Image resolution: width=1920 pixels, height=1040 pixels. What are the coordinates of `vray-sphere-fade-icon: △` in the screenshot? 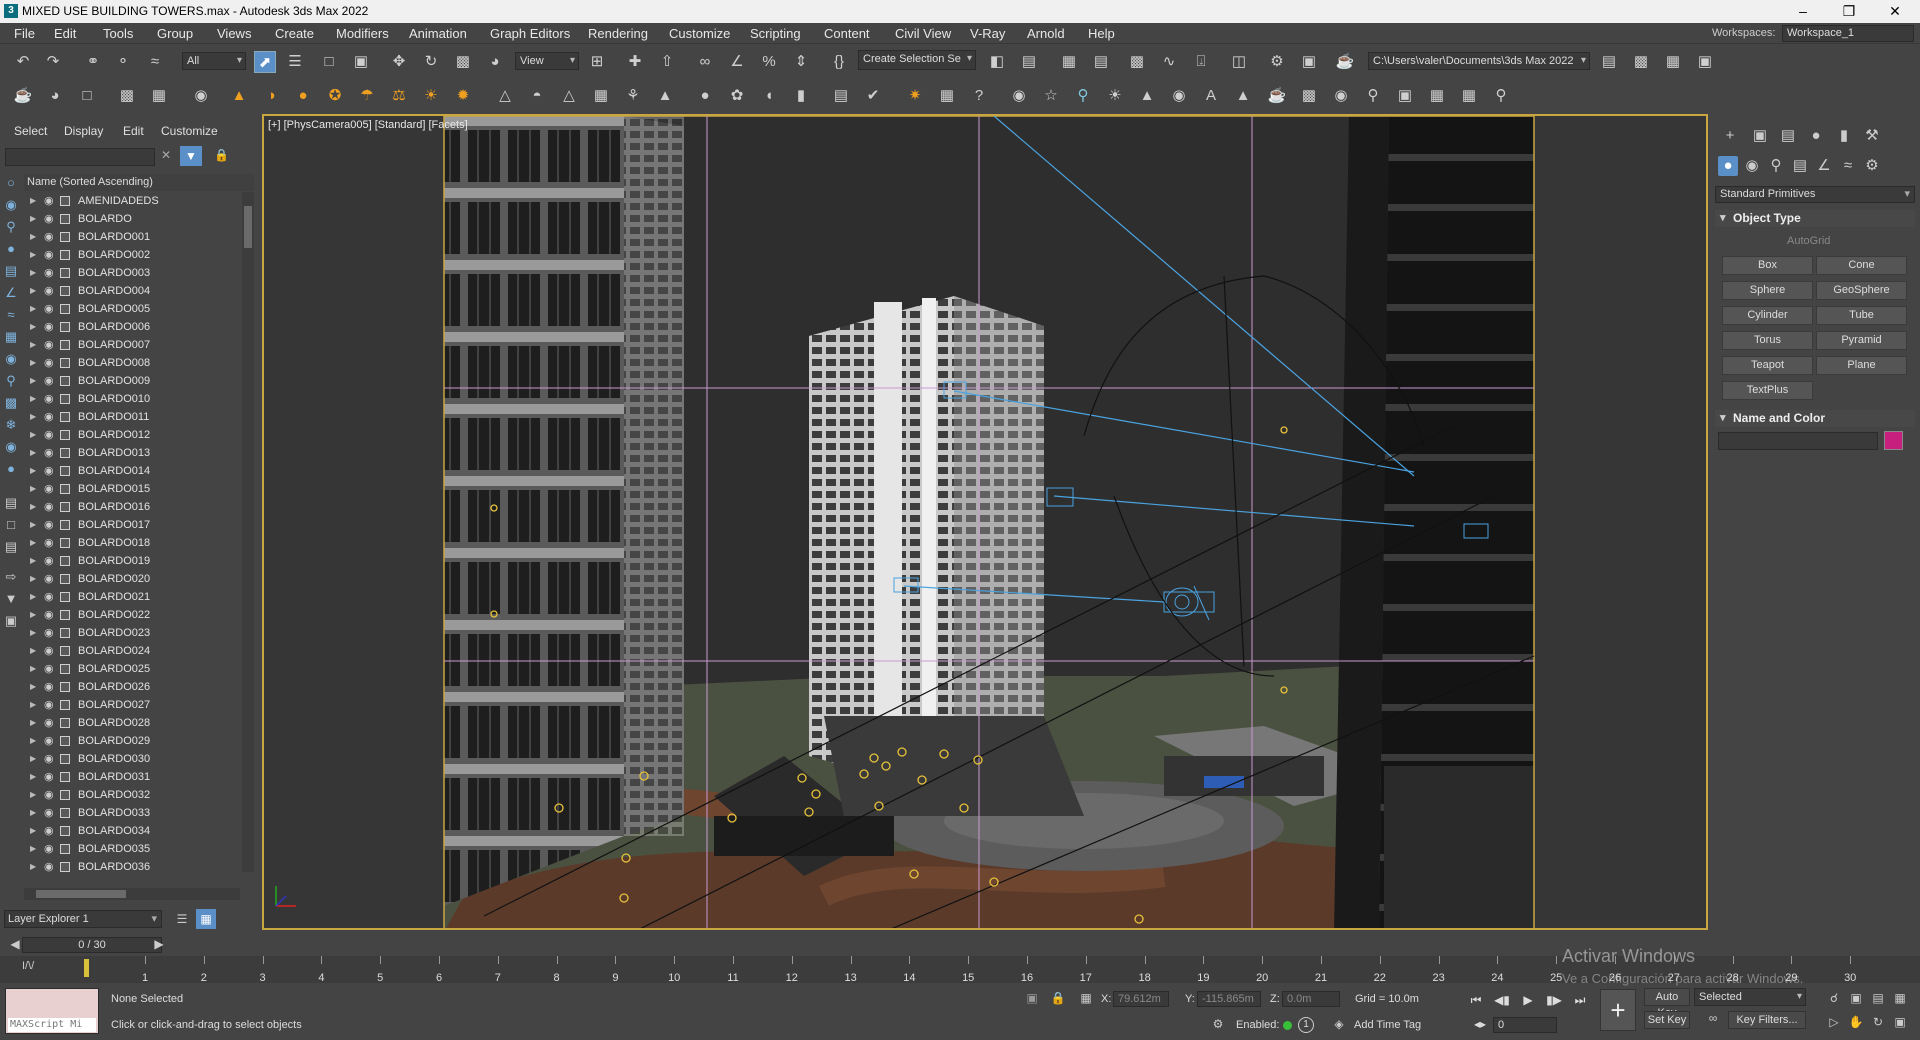 It's located at (569, 96).